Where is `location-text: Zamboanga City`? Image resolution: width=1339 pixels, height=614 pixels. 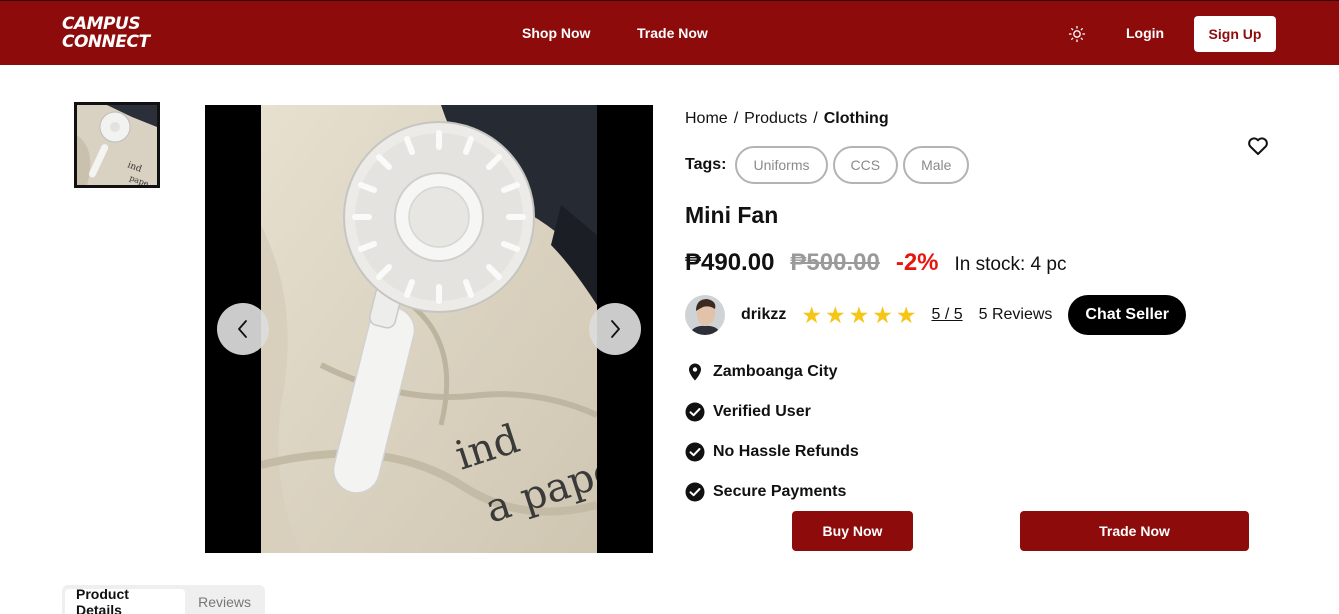
location-text: Zamboanga City is located at coordinates (775, 371).